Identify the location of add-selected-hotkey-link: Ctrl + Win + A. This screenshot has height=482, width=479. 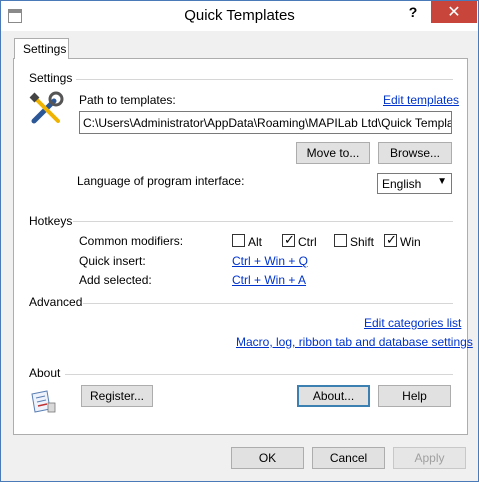
(269, 280).